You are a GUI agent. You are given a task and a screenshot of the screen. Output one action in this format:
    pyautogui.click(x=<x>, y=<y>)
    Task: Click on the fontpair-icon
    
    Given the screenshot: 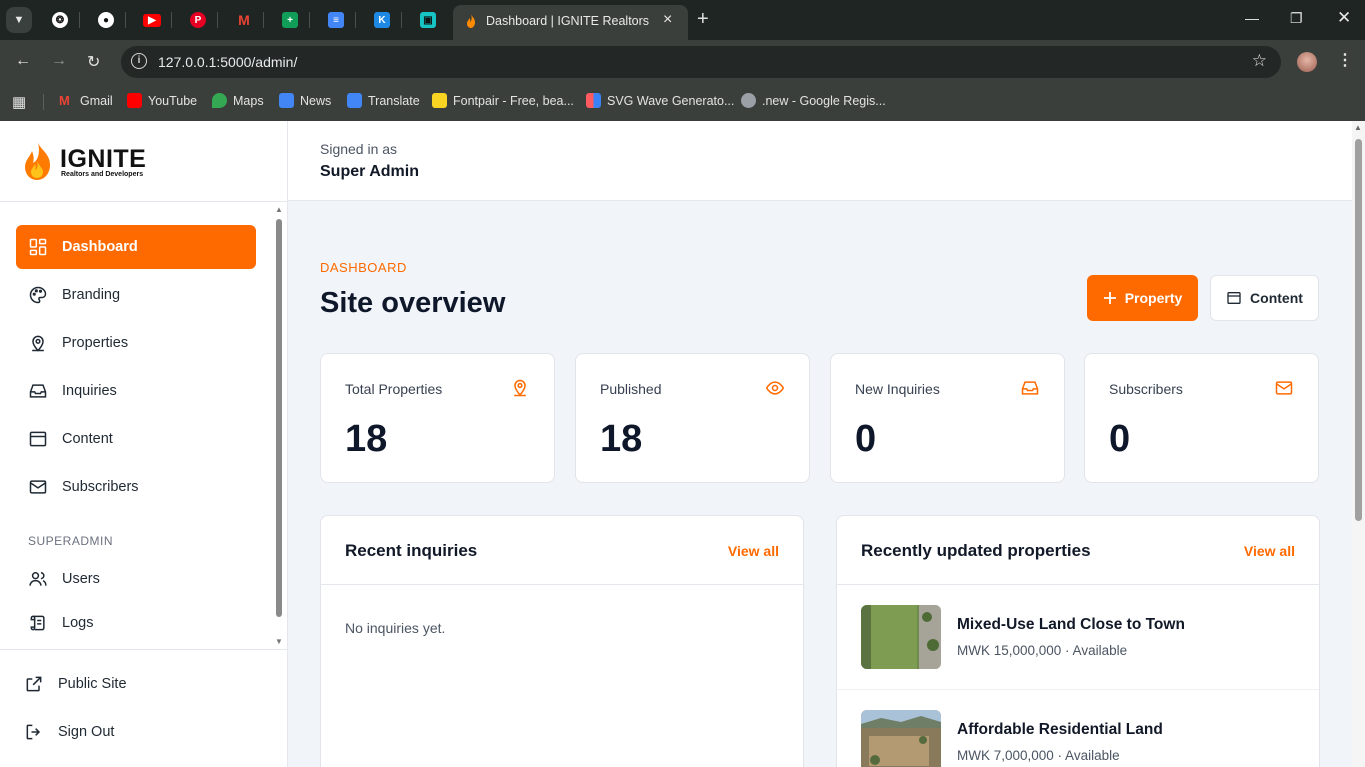 What is the action you would take?
    pyautogui.click(x=439, y=100)
    